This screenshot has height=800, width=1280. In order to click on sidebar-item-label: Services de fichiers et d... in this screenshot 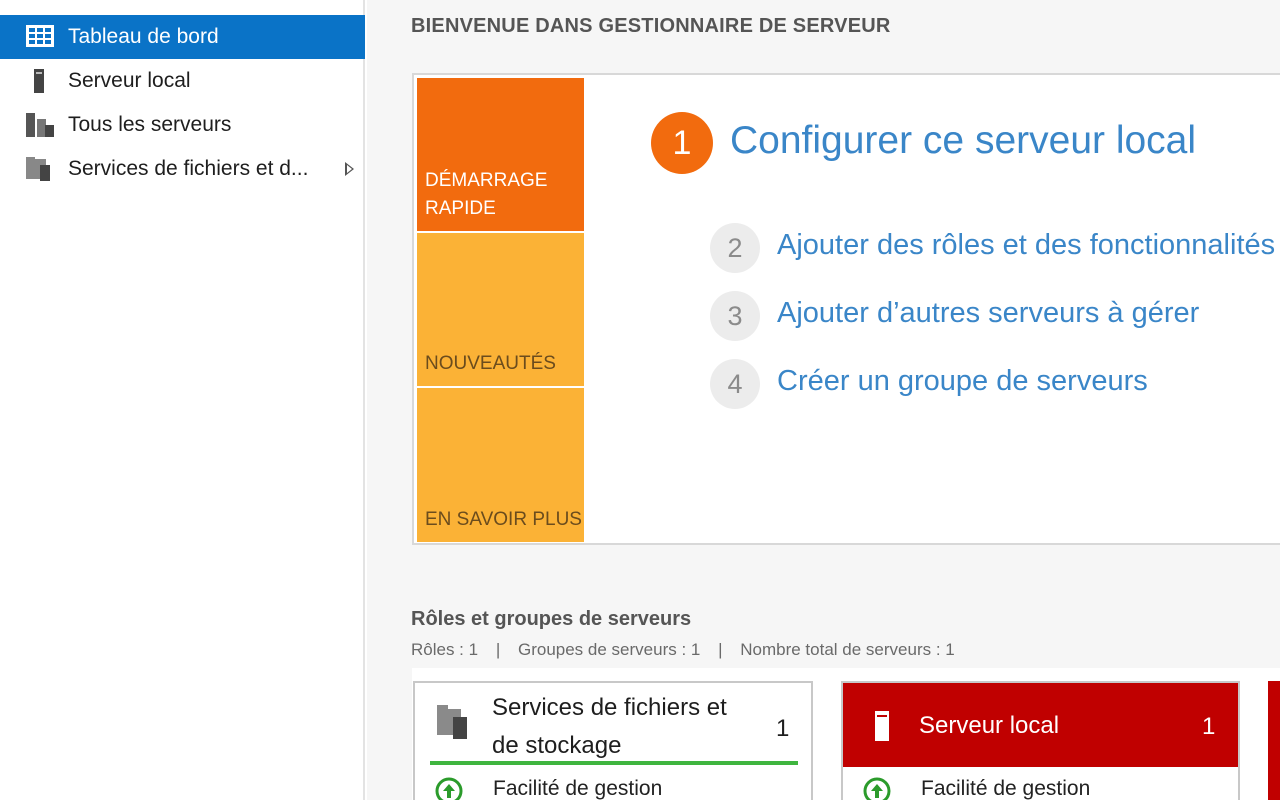, I will do `click(188, 168)`.